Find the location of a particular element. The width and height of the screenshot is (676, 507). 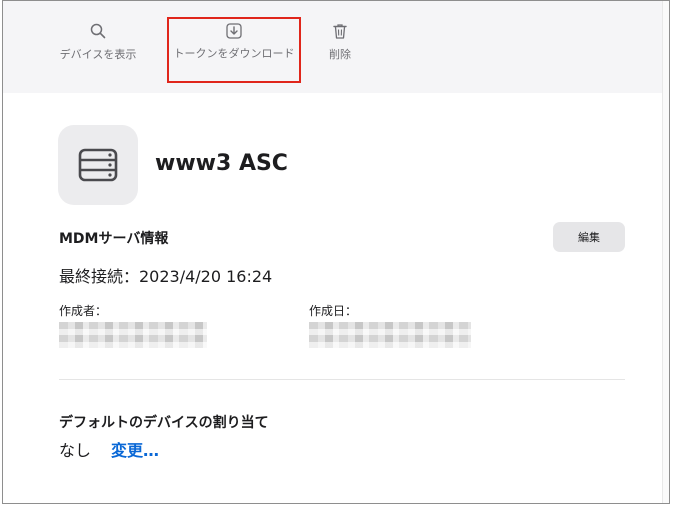

divider is located at coordinates (342, 379).